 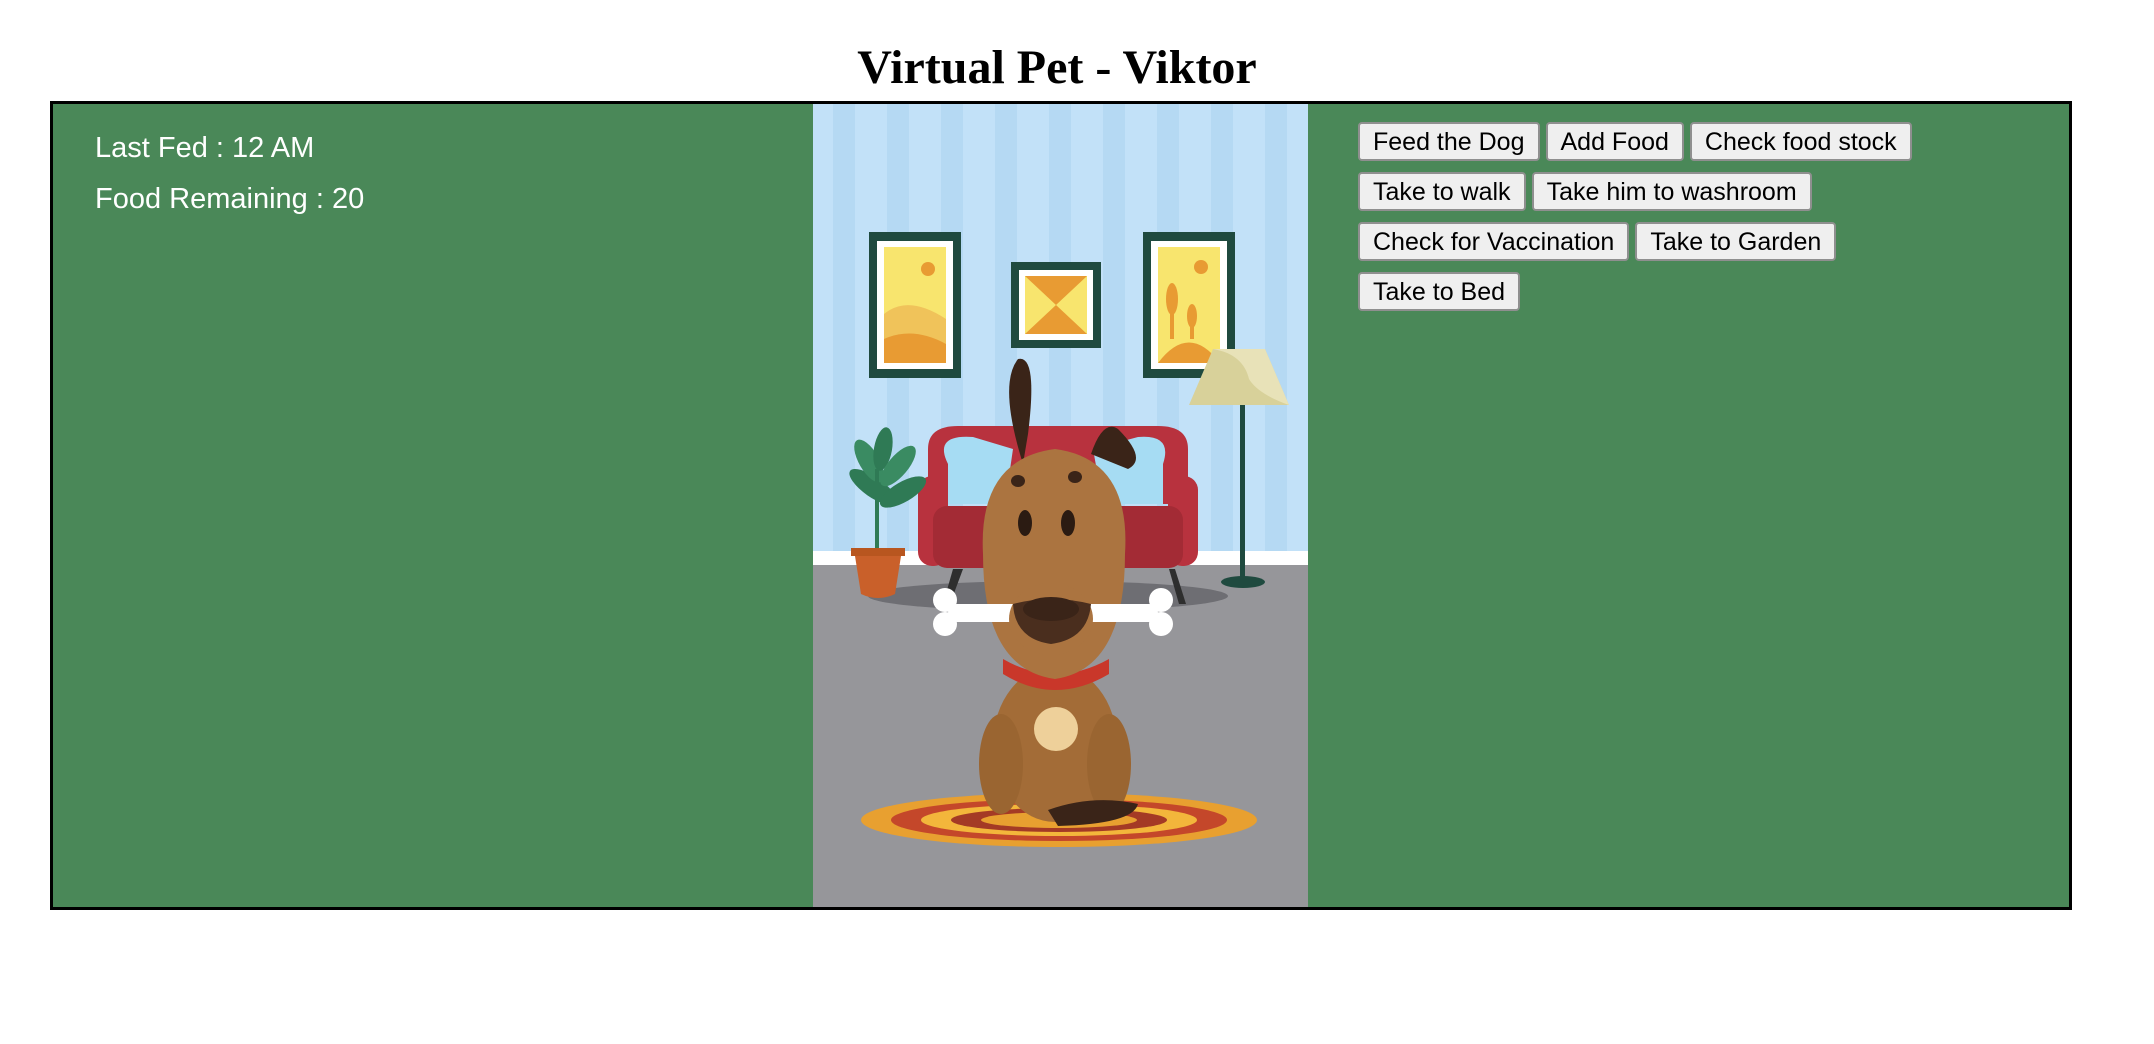 What do you see at coordinates (1442, 191) in the screenshot?
I see `take-to-walk-button: Take to walk` at bounding box center [1442, 191].